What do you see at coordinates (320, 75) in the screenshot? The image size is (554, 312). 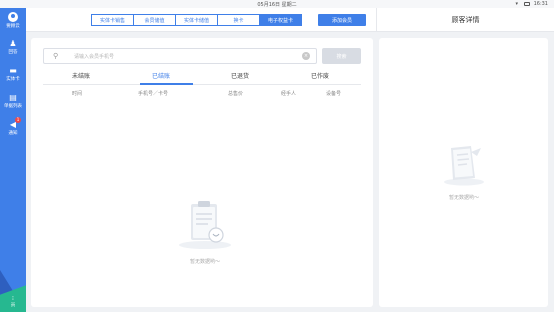 I see `tab-voided: 已作废` at bounding box center [320, 75].